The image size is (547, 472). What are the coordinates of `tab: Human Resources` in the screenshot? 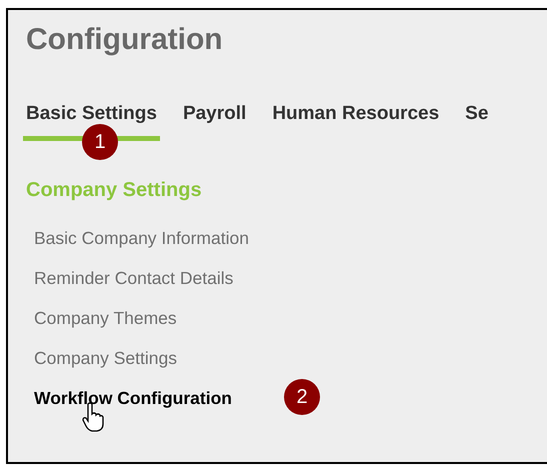 It's located at (356, 121).